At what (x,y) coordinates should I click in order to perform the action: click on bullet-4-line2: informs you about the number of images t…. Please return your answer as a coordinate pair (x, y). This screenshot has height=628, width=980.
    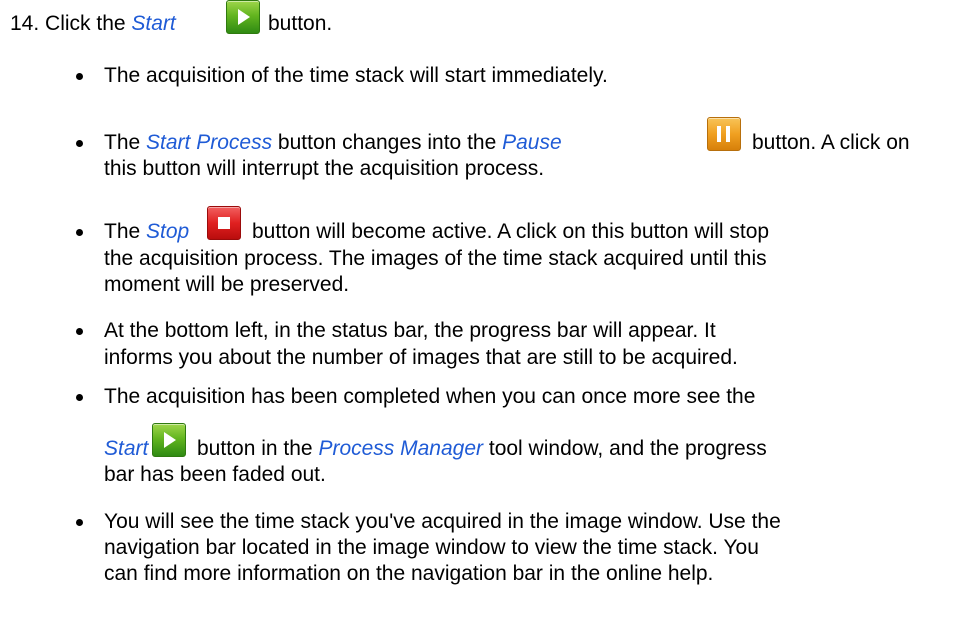
    Looking at the image, I should click on (421, 357).